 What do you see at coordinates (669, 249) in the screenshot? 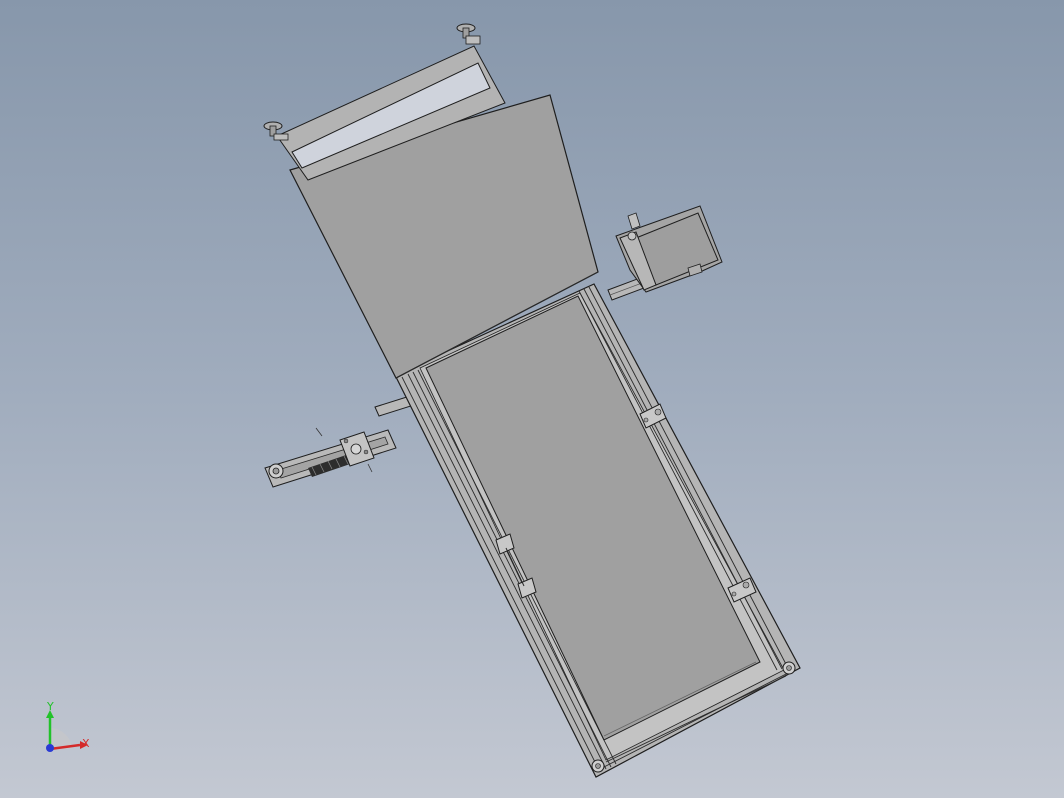
I see `motor-assembly` at bounding box center [669, 249].